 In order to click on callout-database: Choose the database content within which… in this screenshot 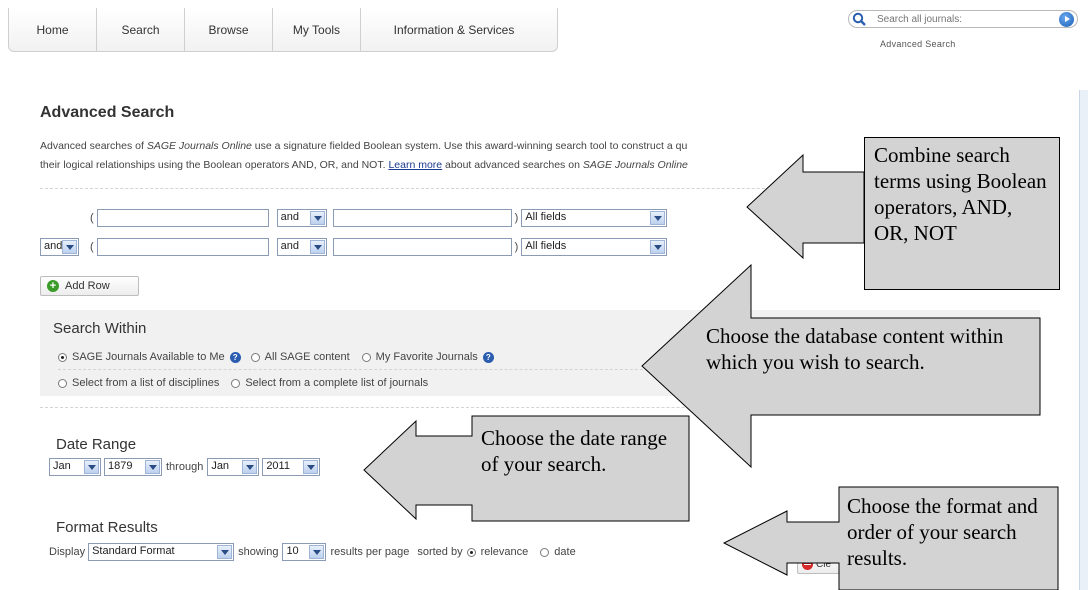, I will do `click(855, 349)`.